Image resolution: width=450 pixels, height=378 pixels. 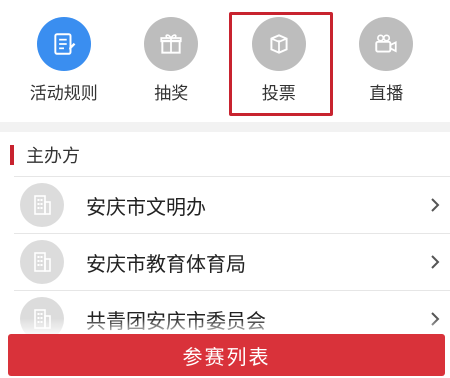 I want to click on live-icon-circle, so click(x=386, y=44).